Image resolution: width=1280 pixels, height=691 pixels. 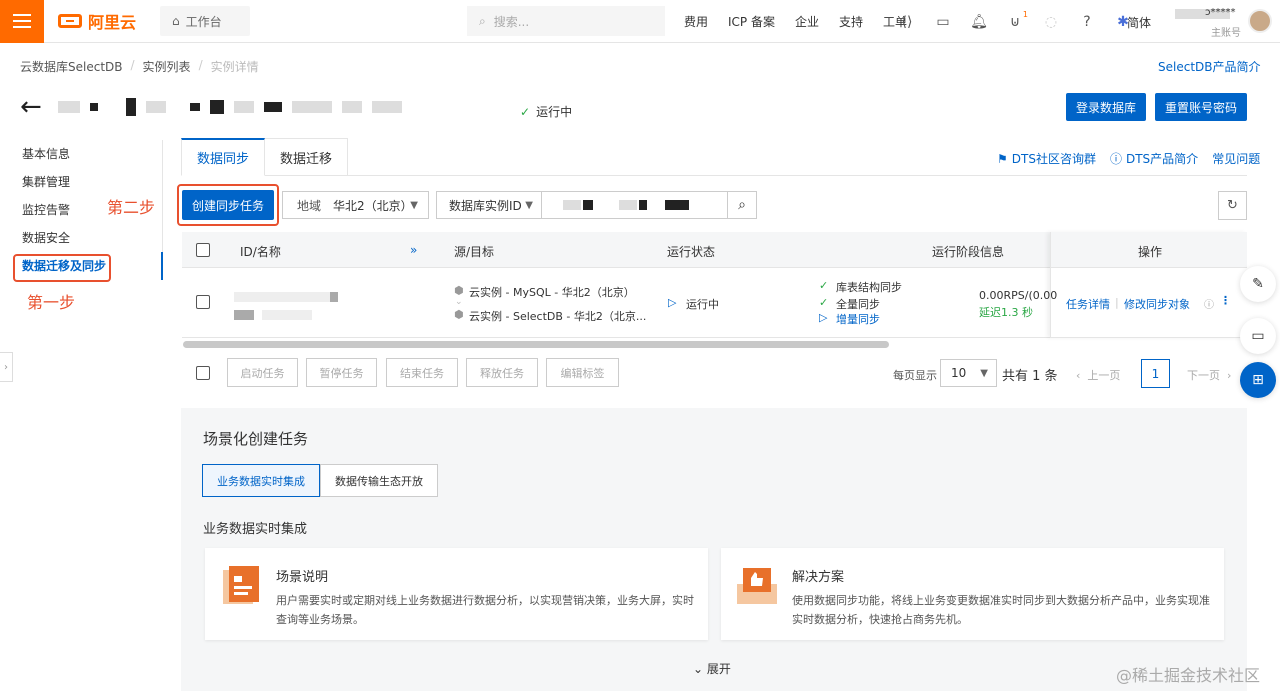 I want to click on code-icon: ⟨⟩, so click(x=907, y=22).